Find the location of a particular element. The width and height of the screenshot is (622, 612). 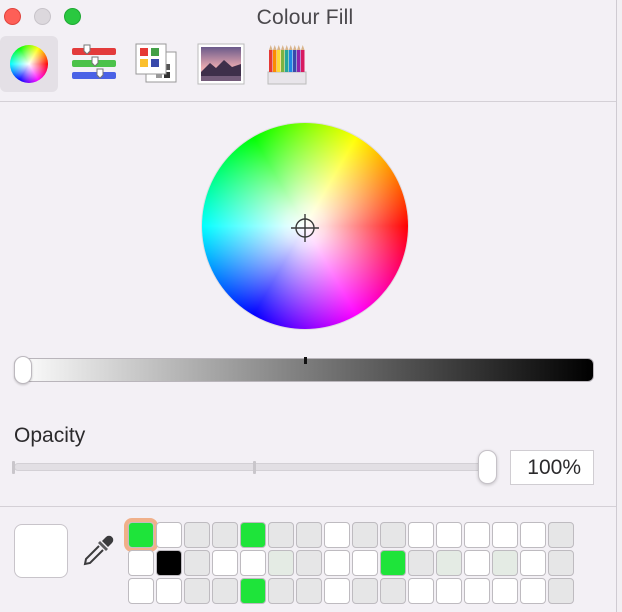

pencils-icon is located at coordinates (287, 65).